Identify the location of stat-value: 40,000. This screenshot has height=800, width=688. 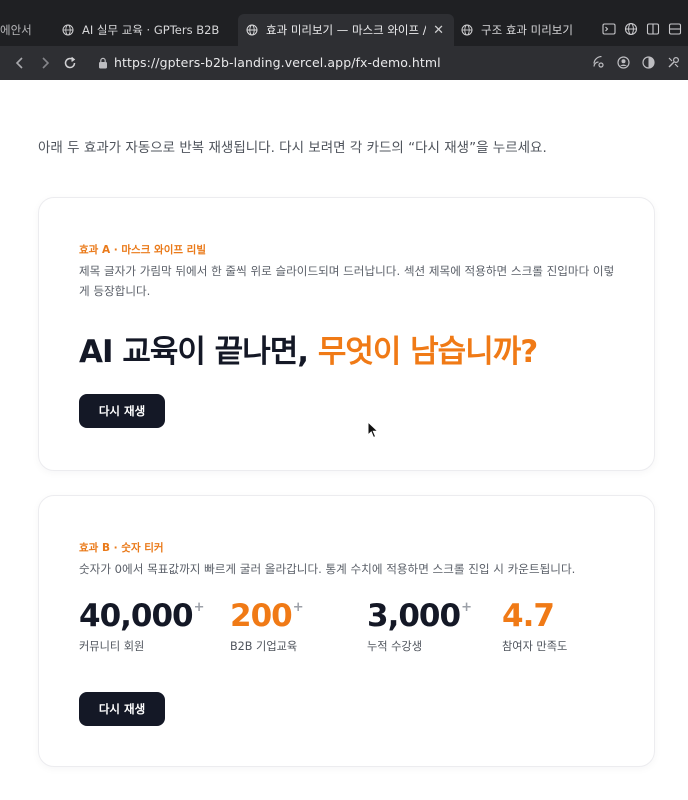
(136, 616).